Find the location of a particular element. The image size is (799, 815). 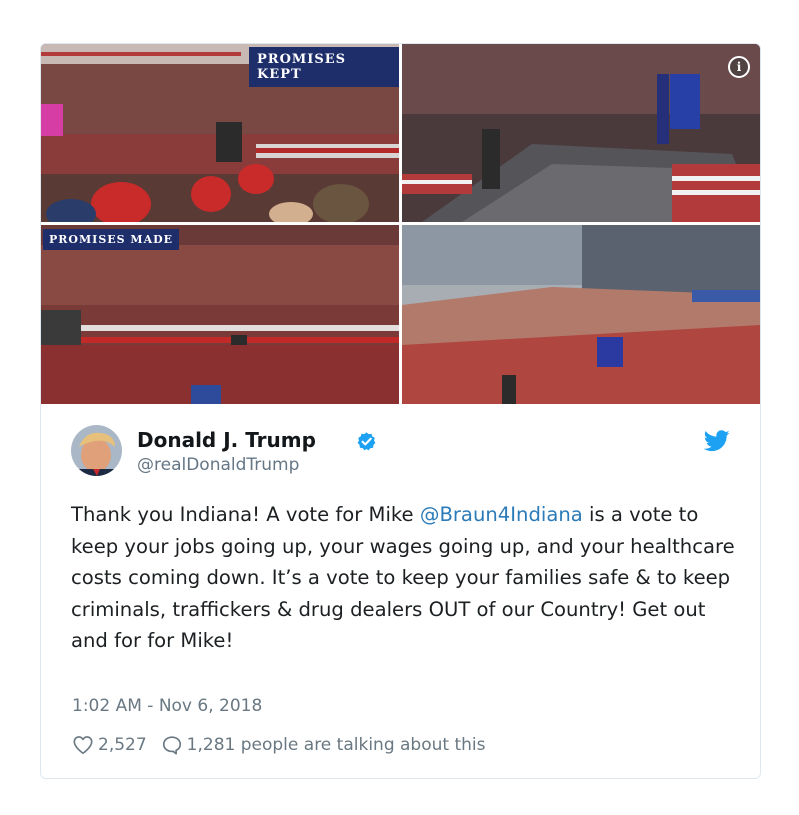

promises-kept-banner: PROMISES KEPT is located at coordinates (324, 67).